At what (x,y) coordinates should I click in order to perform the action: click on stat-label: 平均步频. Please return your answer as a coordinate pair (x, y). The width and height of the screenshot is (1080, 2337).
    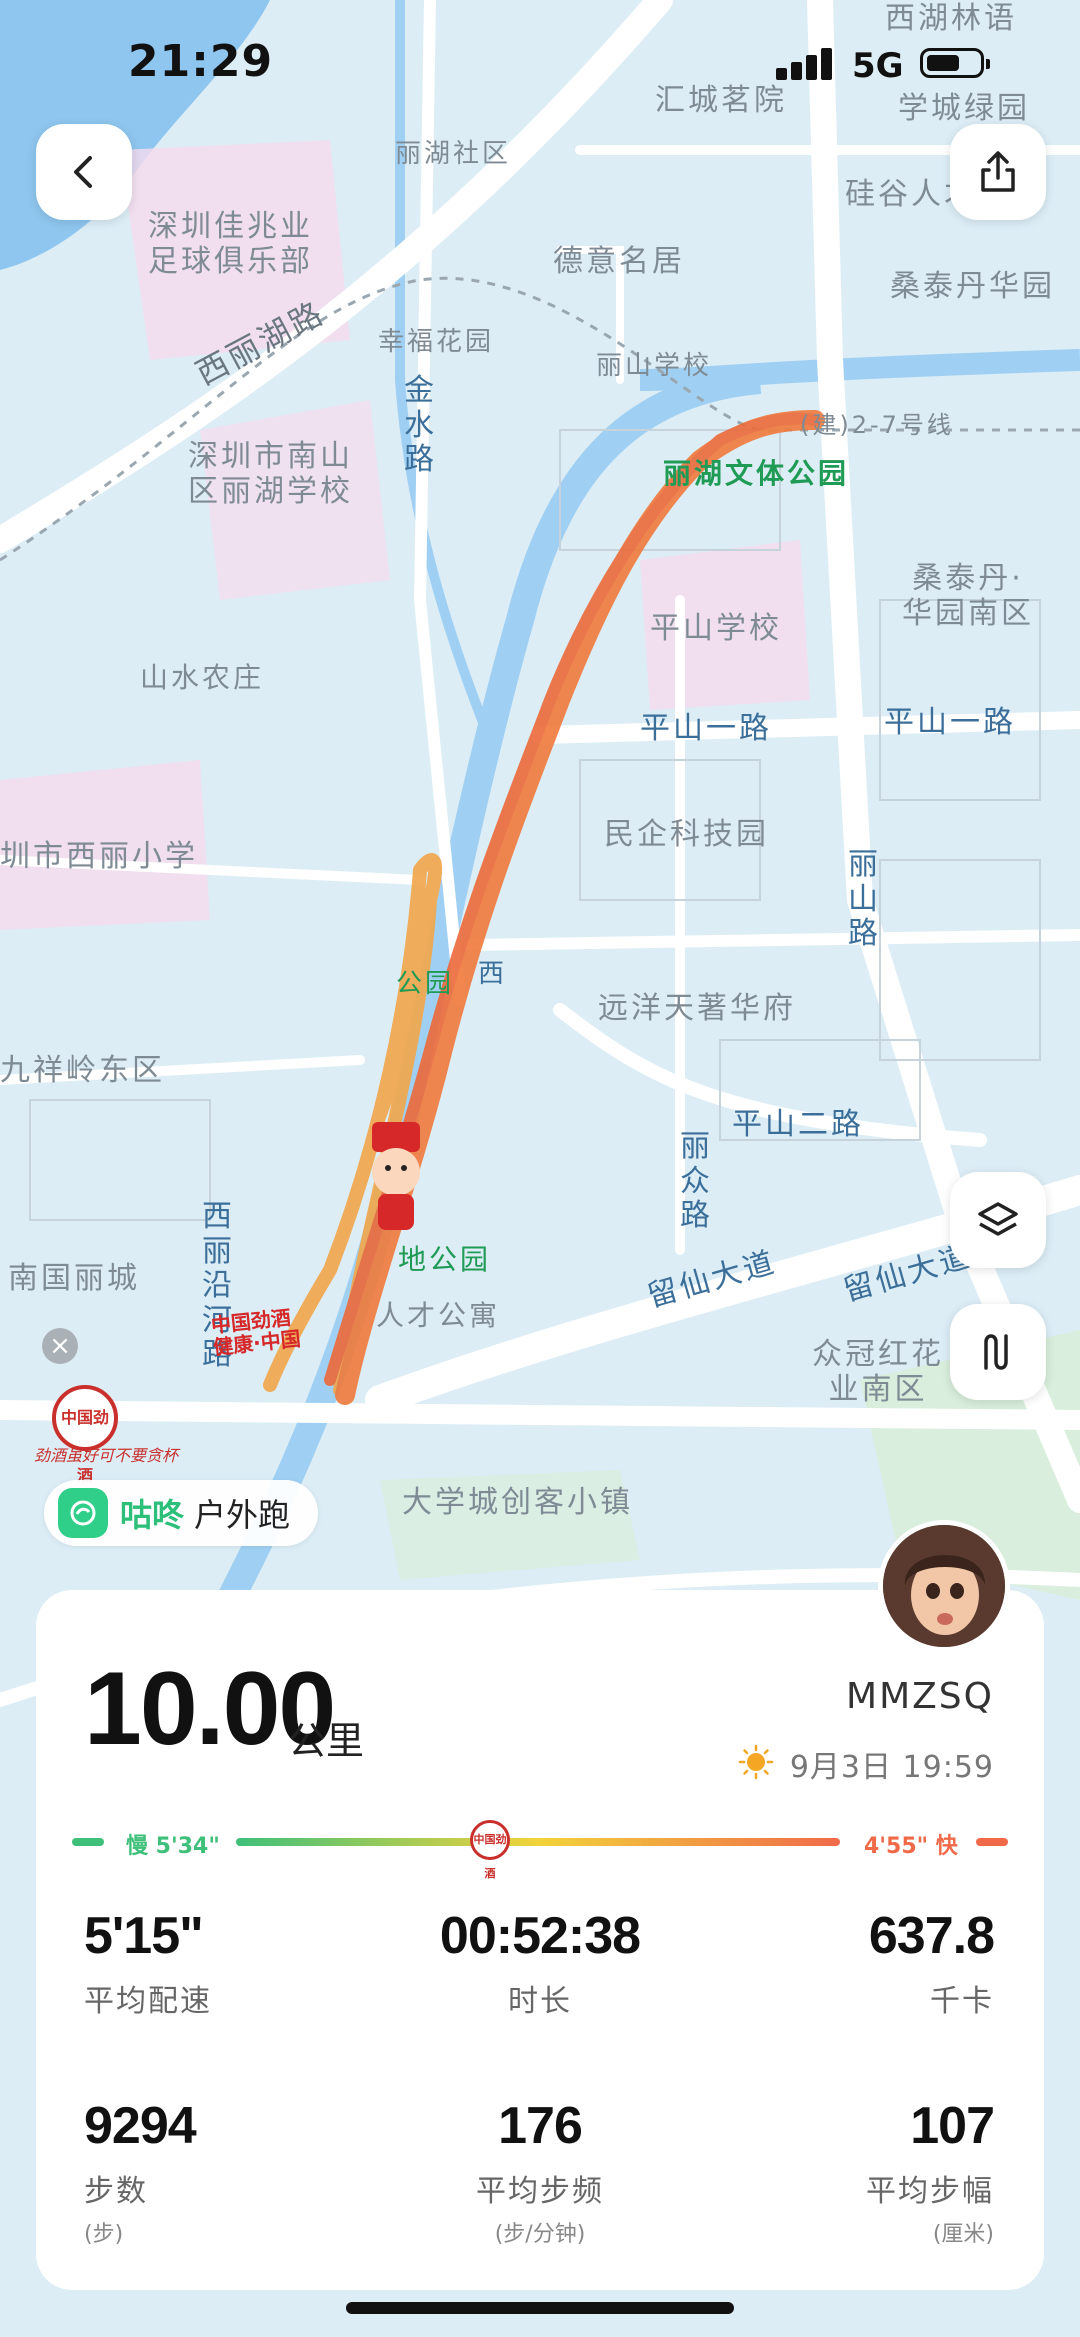
    Looking at the image, I should click on (540, 2191).